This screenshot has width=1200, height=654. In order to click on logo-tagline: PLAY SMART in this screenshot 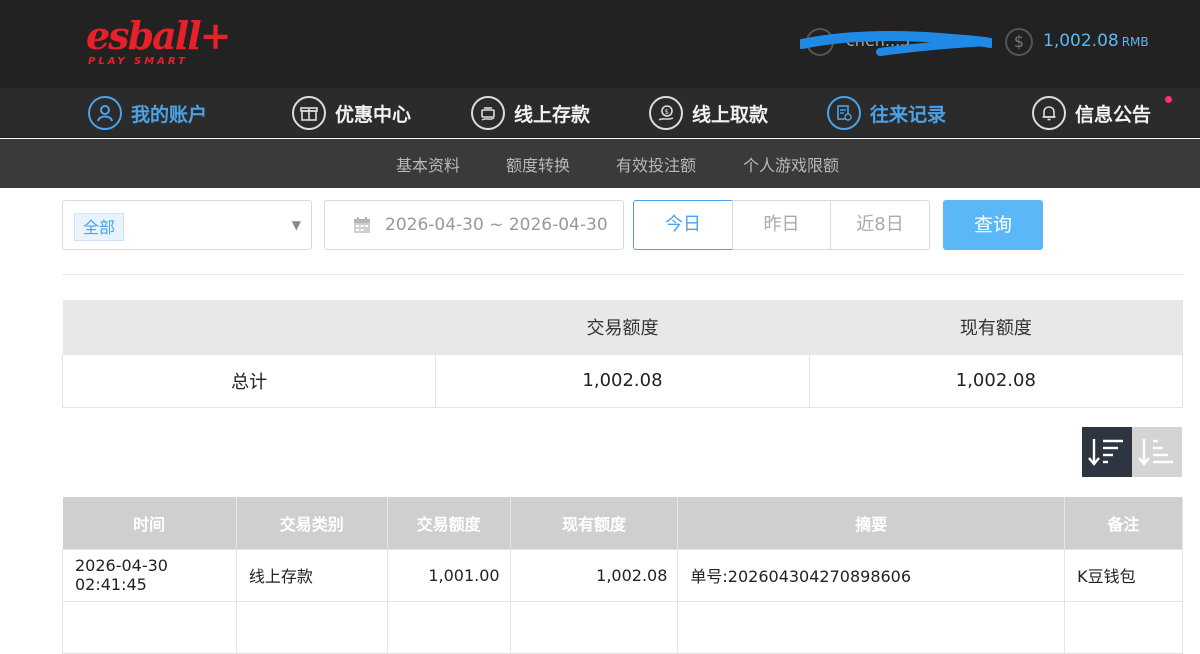, I will do `click(138, 61)`.